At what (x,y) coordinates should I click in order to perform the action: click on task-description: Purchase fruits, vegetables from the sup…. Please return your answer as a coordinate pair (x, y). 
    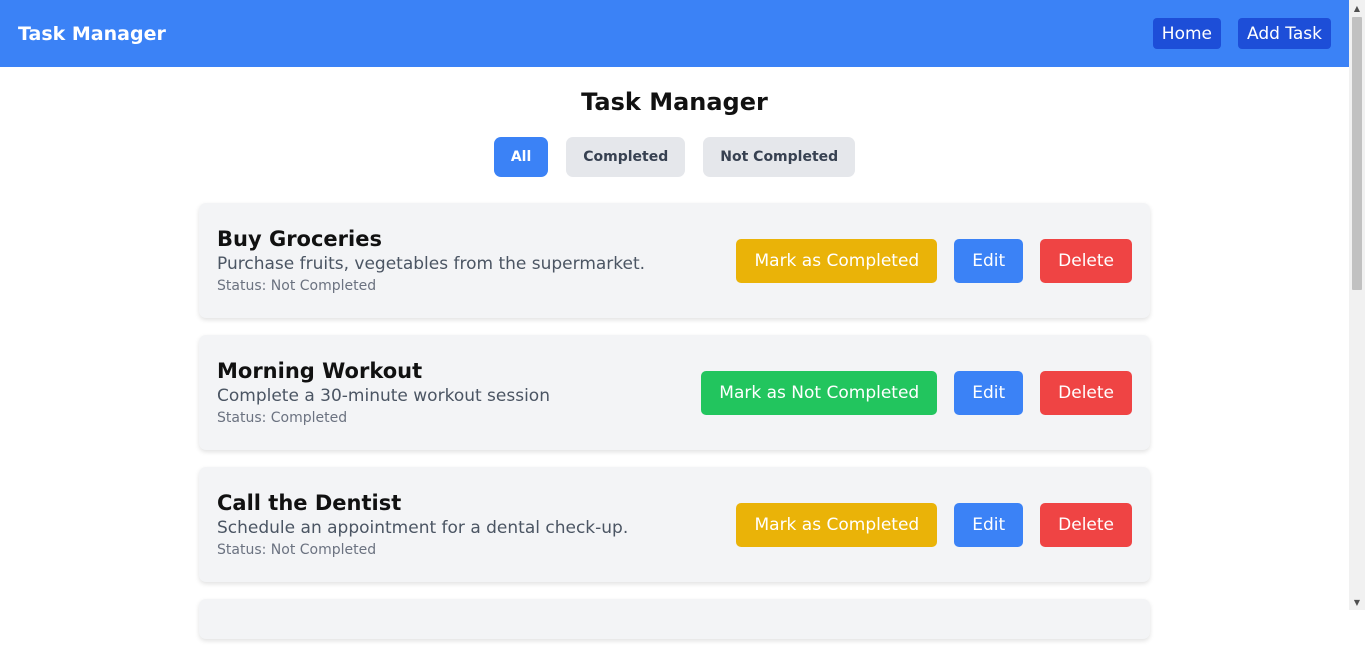
    Looking at the image, I should click on (431, 264).